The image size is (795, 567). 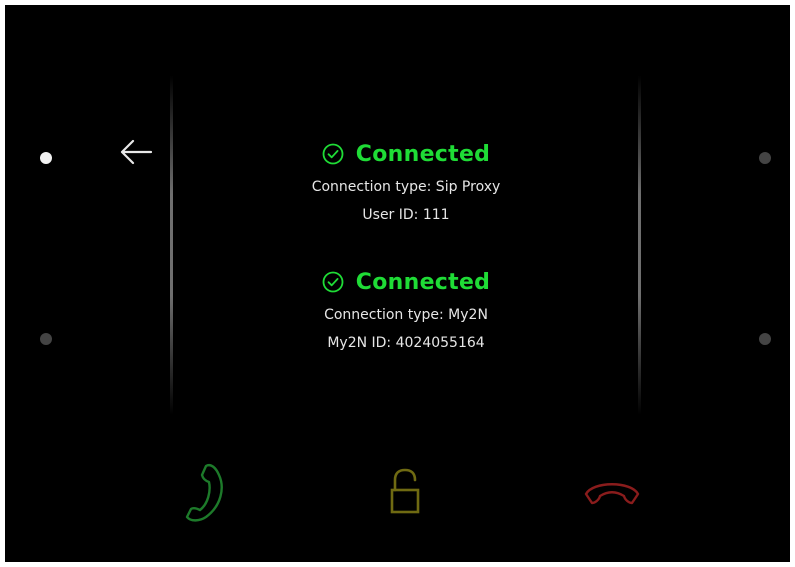 I want to click on back-button, so click(x=136, y=155).